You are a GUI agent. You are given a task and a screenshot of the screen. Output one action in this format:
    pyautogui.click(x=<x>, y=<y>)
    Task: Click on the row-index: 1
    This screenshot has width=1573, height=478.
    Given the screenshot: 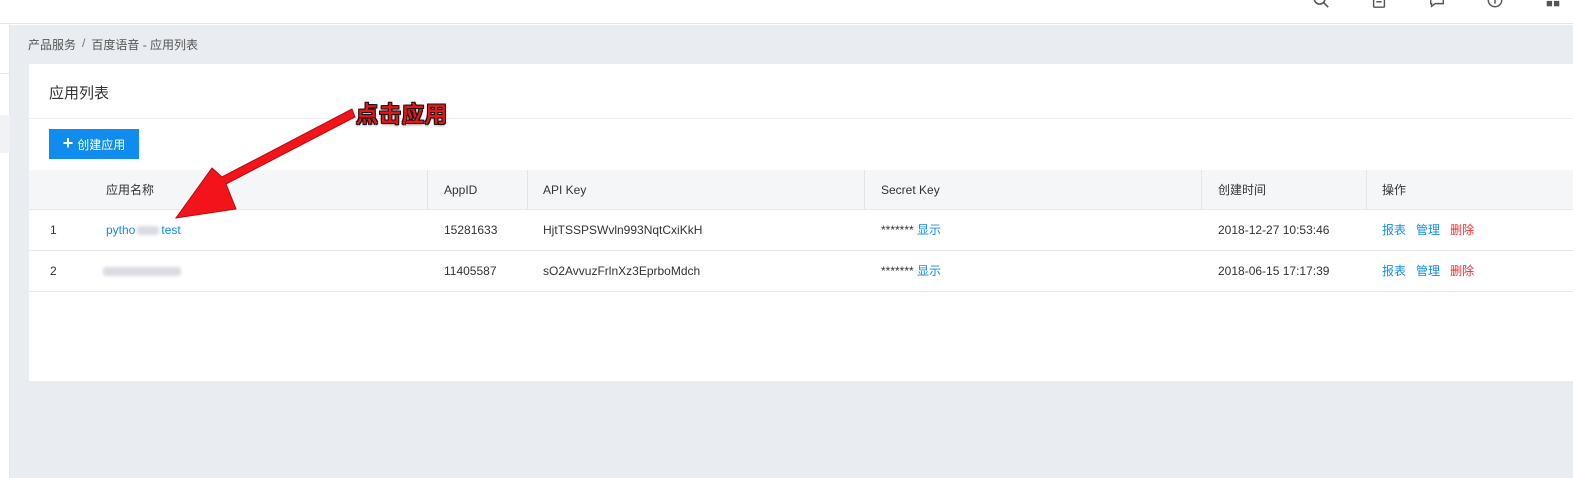 What is the action you would take?
    pyautogui.click(x=53, y=230)
    